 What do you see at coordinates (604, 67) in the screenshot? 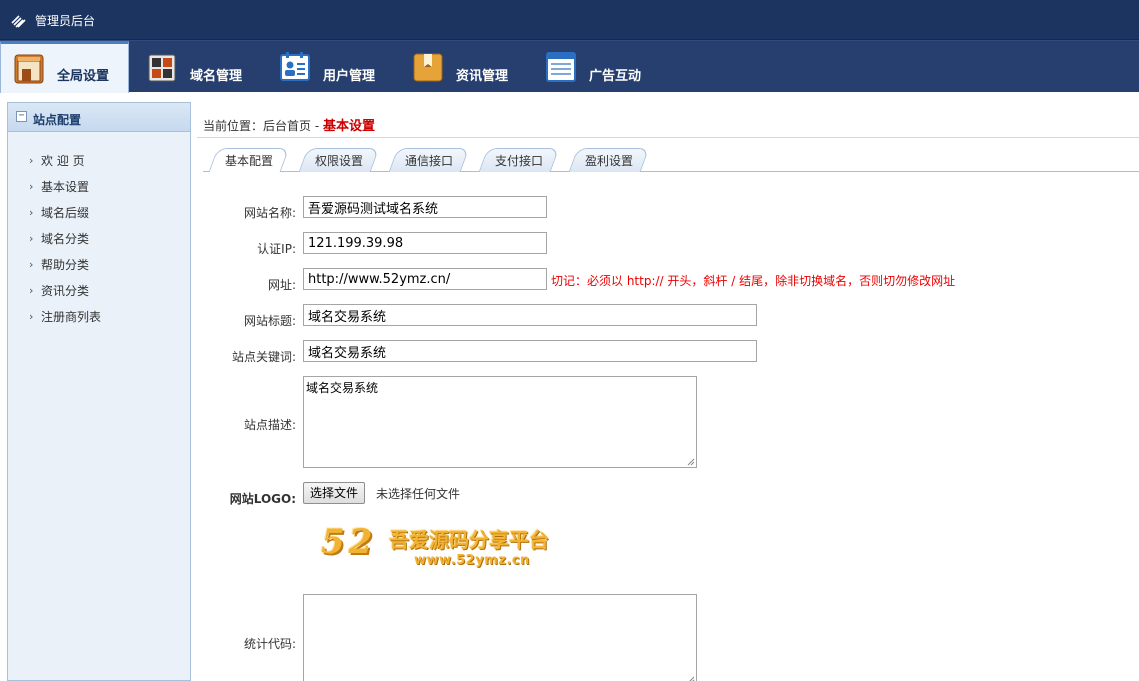
I see `nav-tab-ad-interaction: 广告互动` at bounding box center [604, 67].